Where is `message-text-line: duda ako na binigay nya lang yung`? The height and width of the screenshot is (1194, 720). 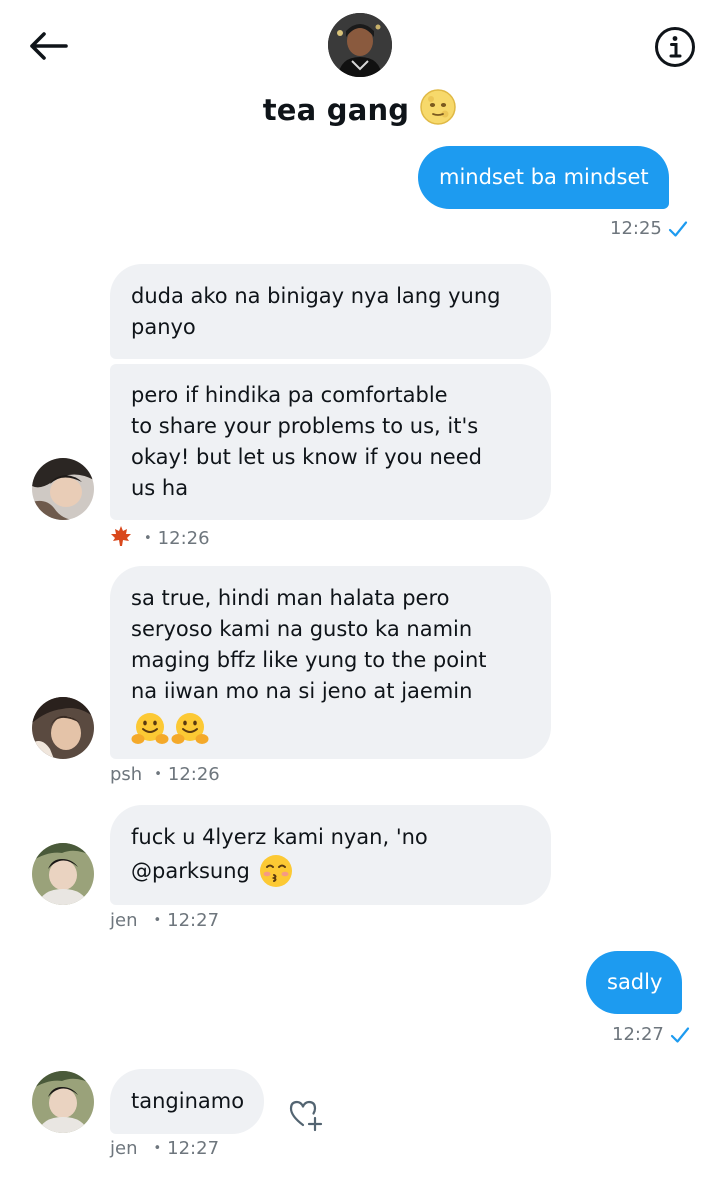 message-text-line: duda ako na binigay nya lang yung is located at coordinates (316, 296).